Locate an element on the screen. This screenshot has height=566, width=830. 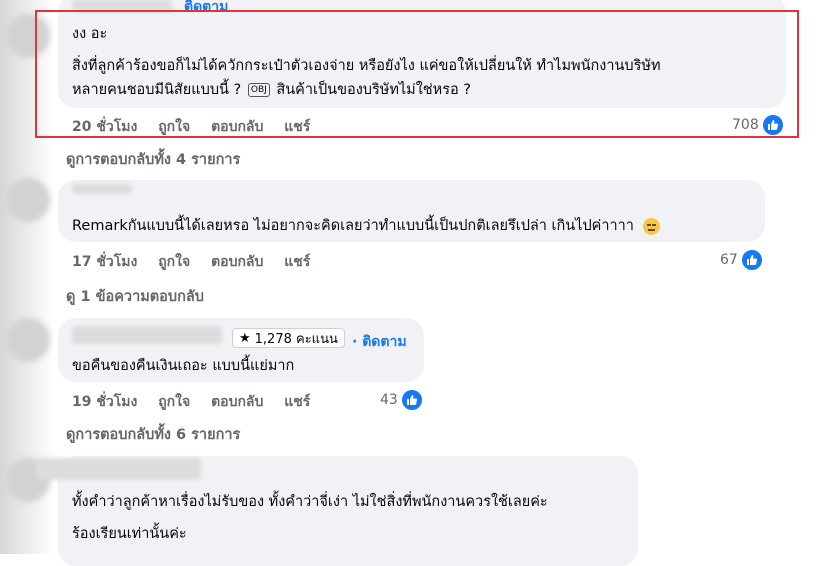
follow-link: · ติดตาม is located at coordinates (379, 342).